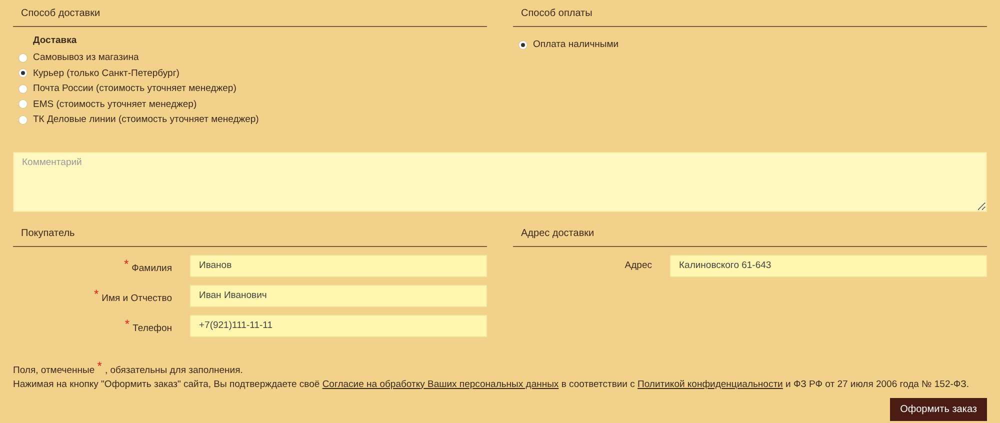  I want to click on policy-link: Согласие на обработку Ваших персональных данных, so click(440, 384).